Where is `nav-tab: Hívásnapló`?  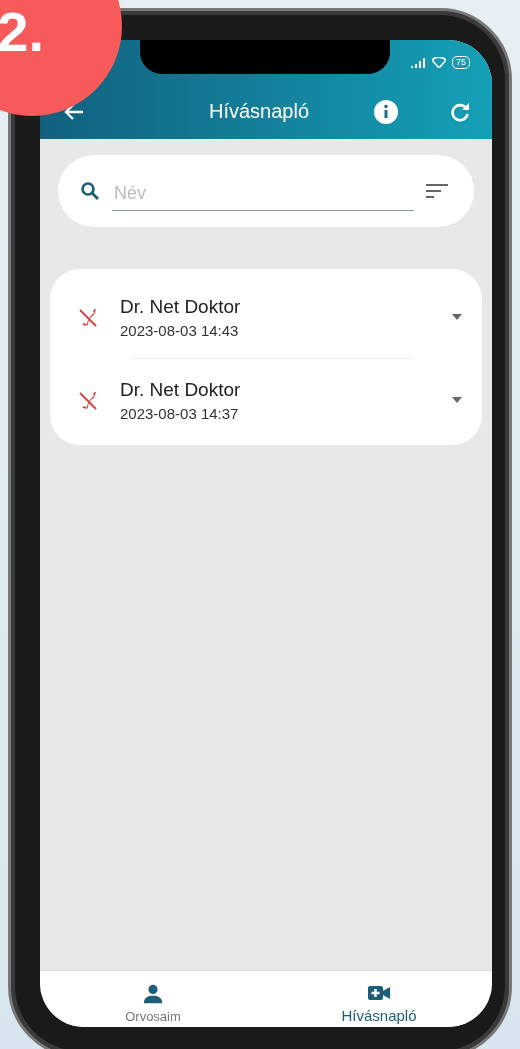
nav-tab: Hívásnapló is located at coordinates (379, 999).